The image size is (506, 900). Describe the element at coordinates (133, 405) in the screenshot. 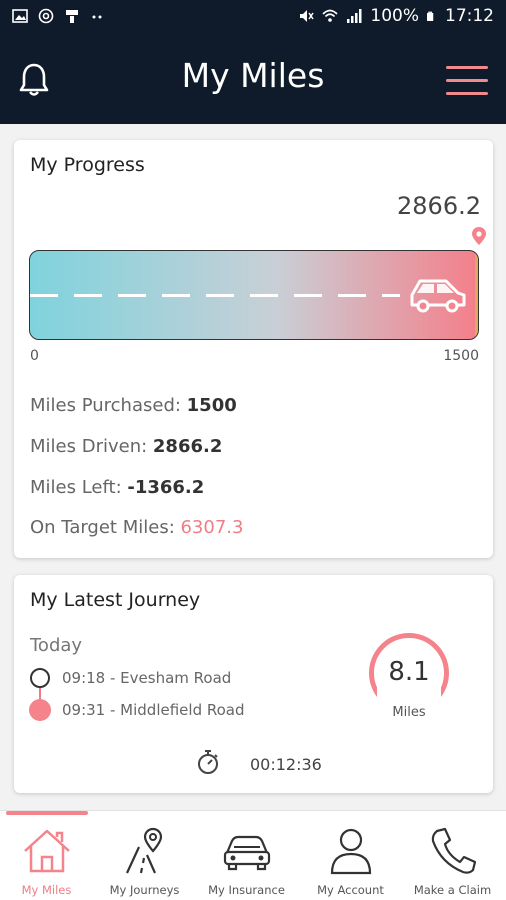

I see `stat-miles-purchased: Miles Purchased: 1500` at that location.